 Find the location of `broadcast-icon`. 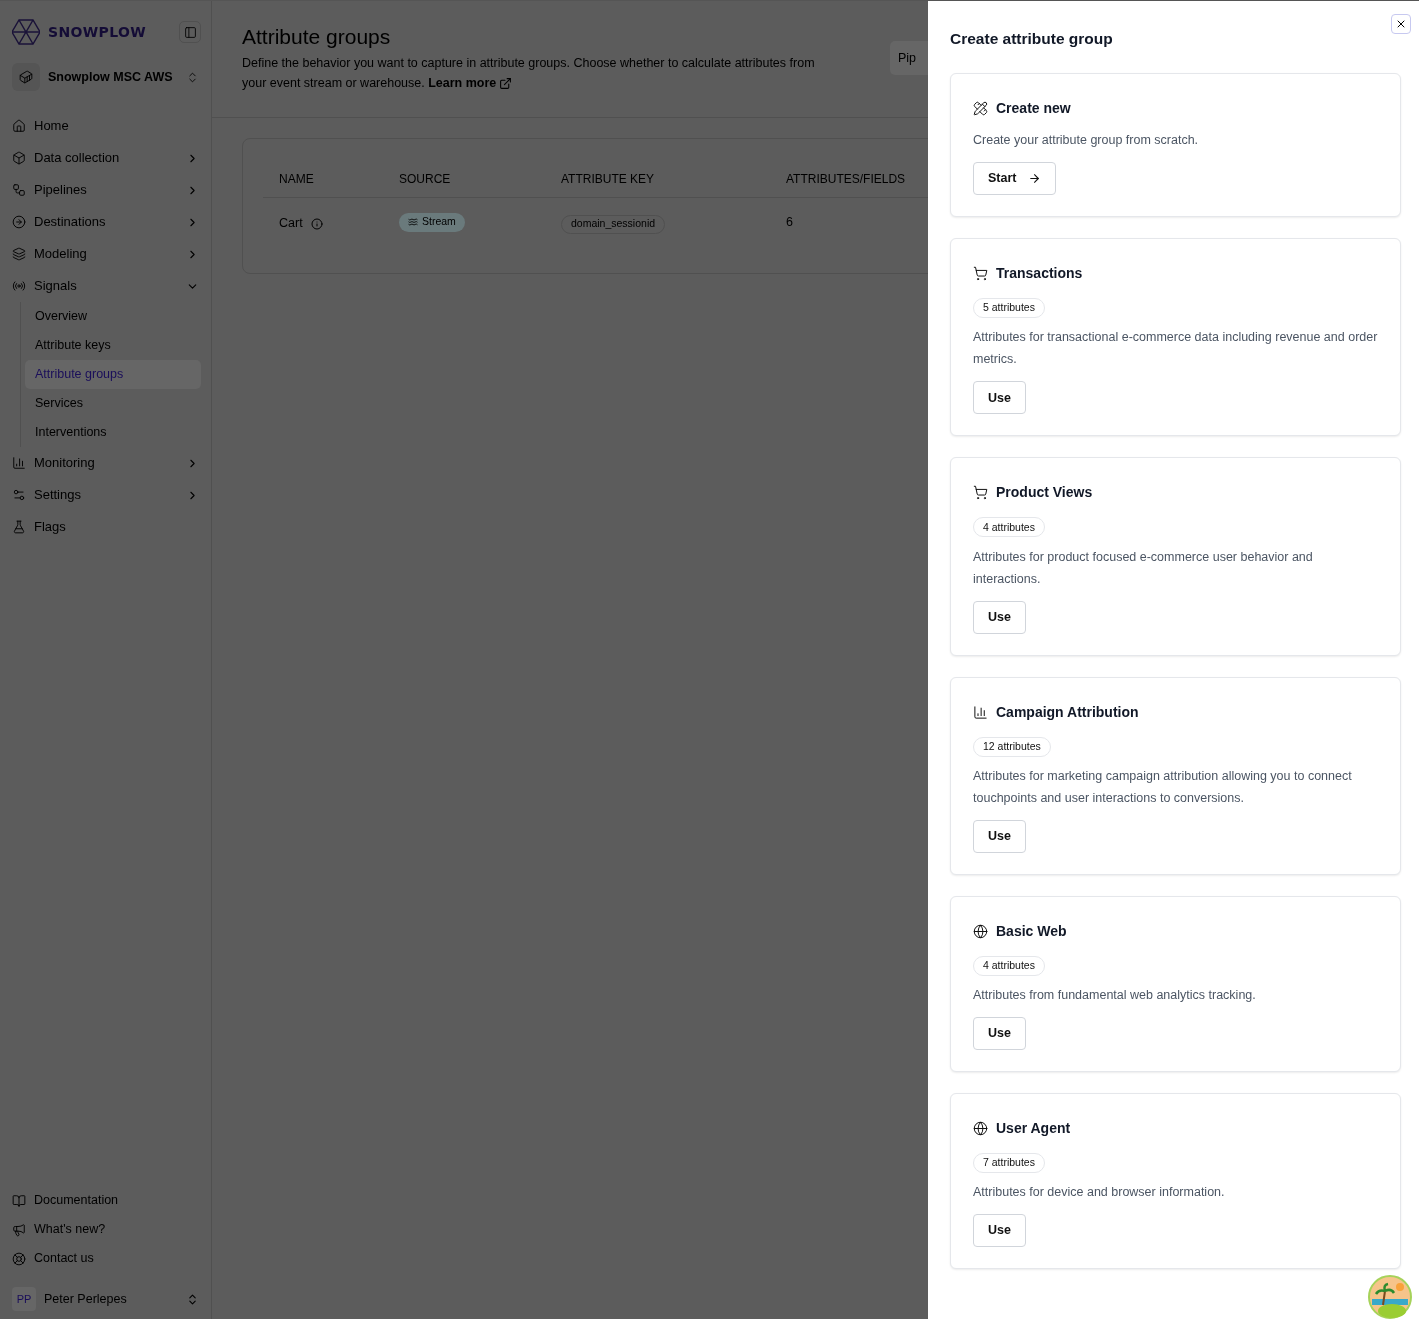

broadcast-icon is located at coordinates (19, 286).